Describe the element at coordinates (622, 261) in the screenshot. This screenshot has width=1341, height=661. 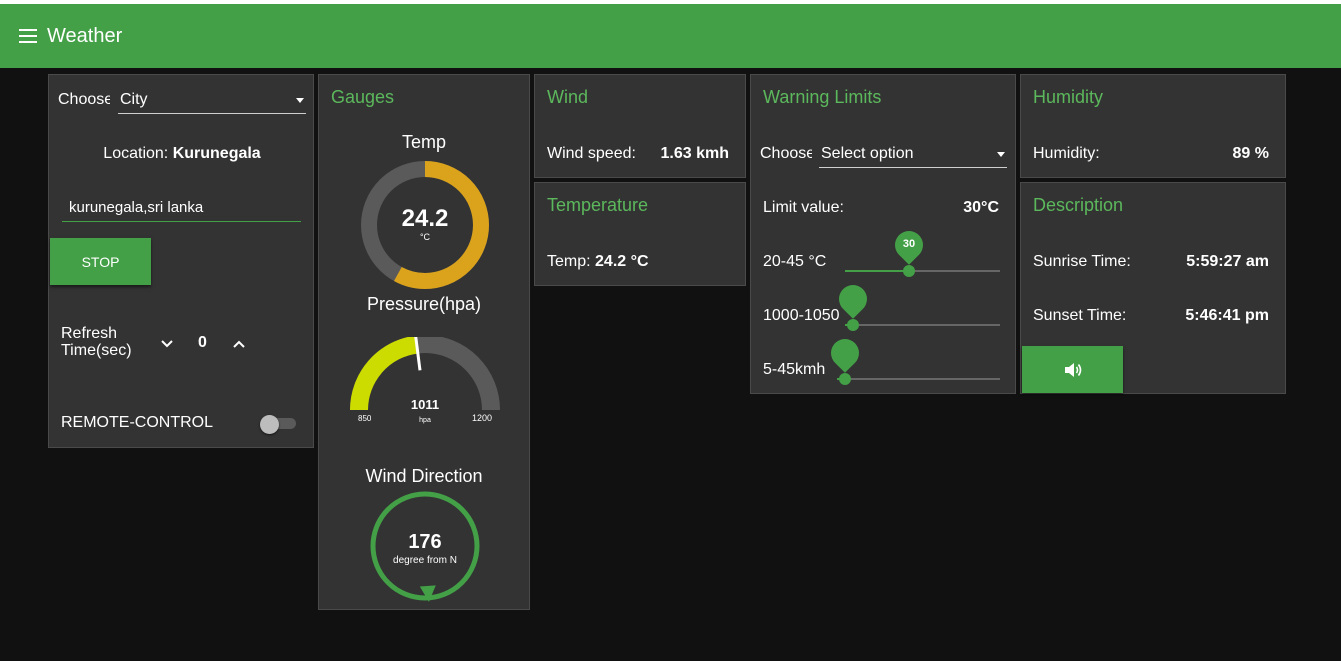
I see `temperature-value: 24.2 °C` at that location.